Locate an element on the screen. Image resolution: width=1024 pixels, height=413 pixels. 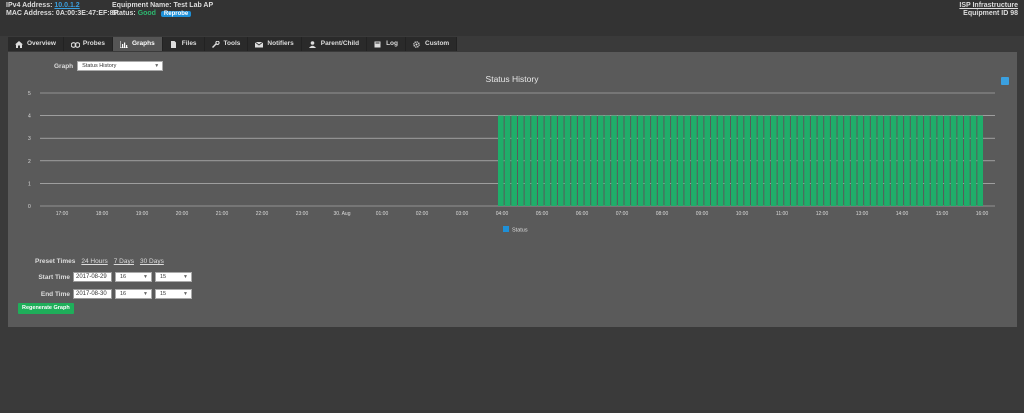
x-tick-label: 18:00 is located at coordinates (102, 214).